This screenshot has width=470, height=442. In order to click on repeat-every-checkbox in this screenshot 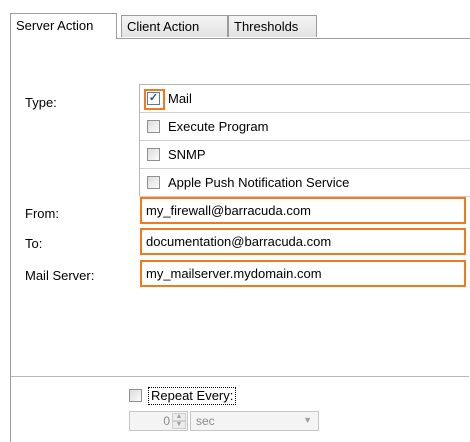, I will do `click(135, 395)`.